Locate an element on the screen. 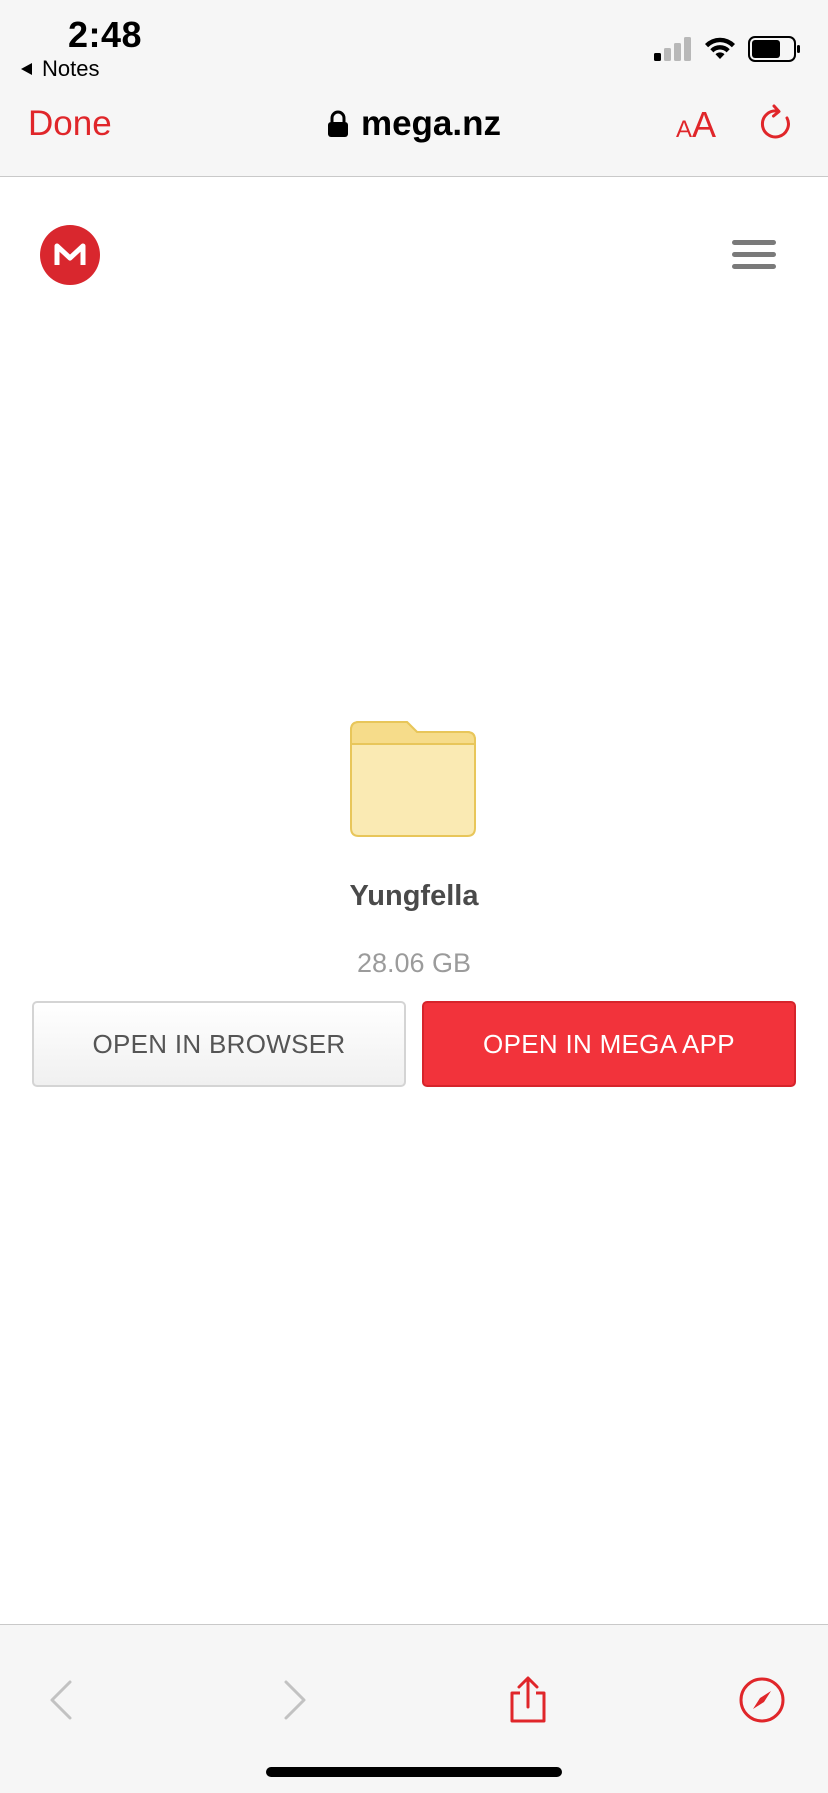 The width and height of the screenshot is (828, 1793). hamburger-menu-icon is located at coordinates (754, 257).